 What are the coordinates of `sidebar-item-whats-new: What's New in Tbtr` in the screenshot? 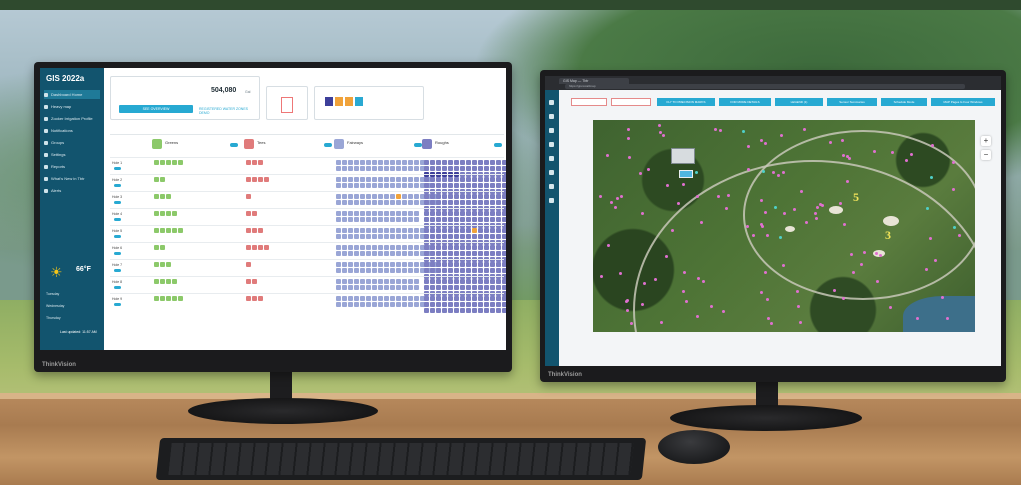 It's located at (72, 178).